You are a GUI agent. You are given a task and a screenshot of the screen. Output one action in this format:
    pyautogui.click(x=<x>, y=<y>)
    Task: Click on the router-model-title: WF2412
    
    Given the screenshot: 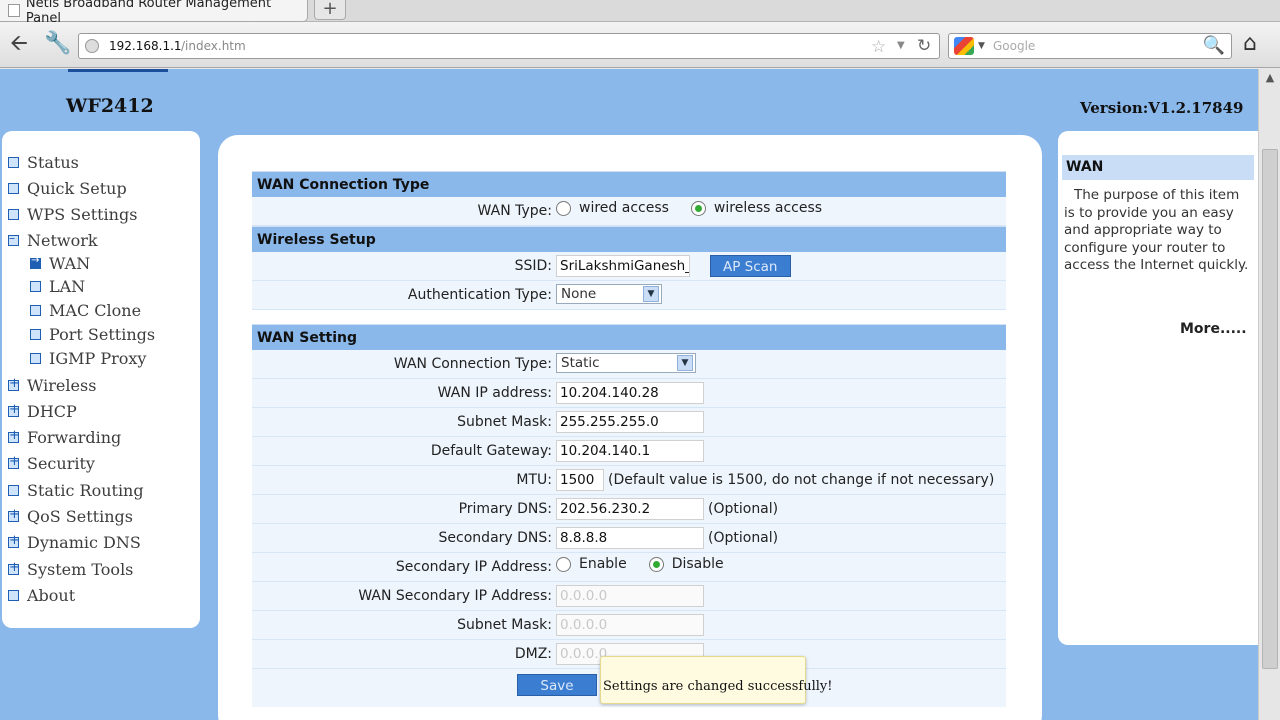 What is the action you would take?
    pyautogui.click(x=110, y=106)
    